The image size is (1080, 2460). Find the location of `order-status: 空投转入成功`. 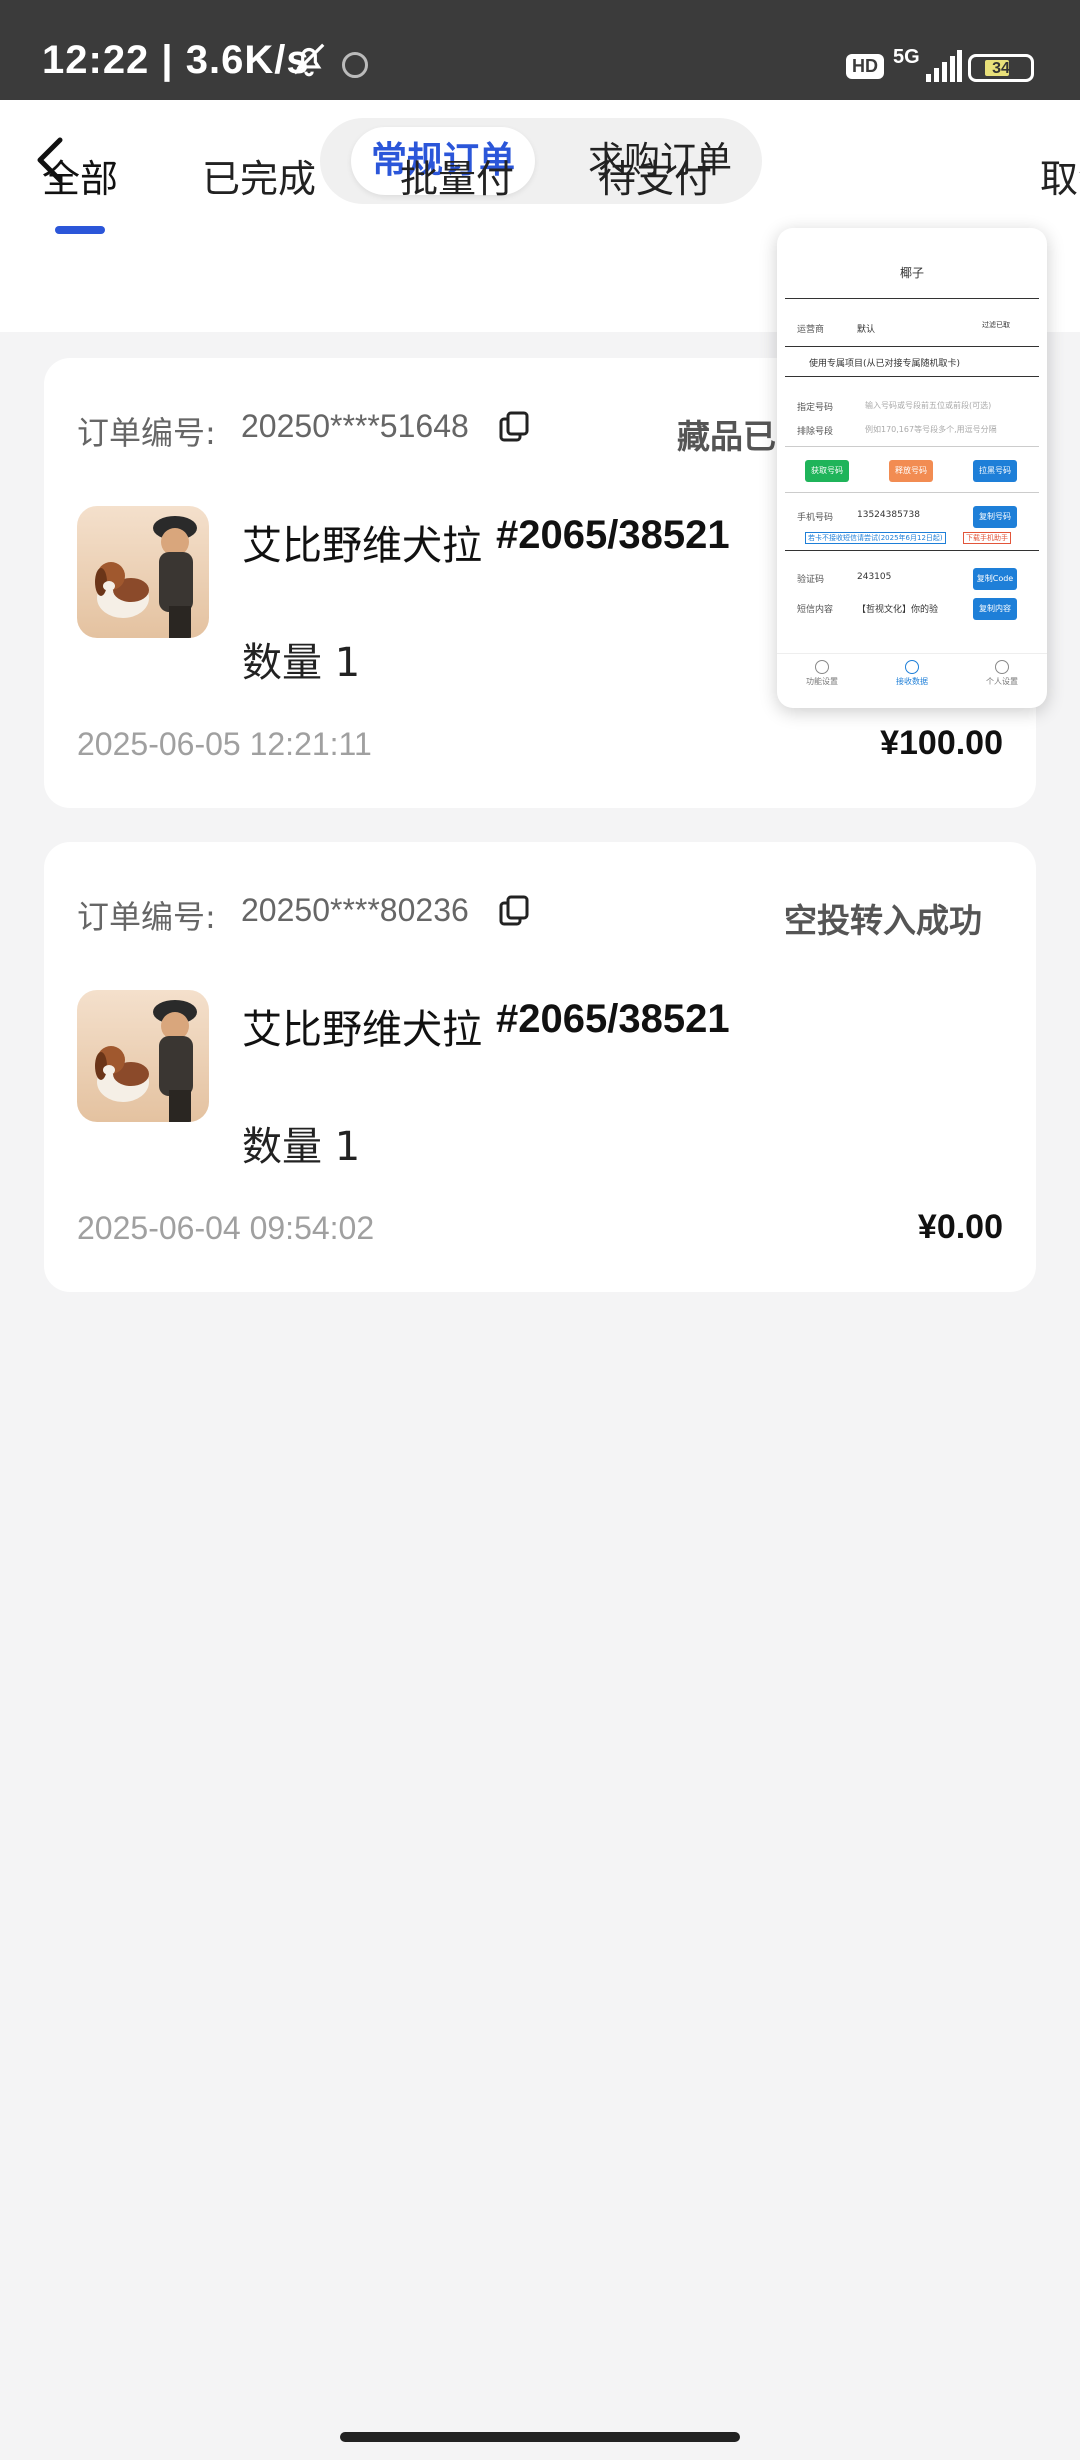

order-status: 空投转入成功 is located at coordinates (883, 920).